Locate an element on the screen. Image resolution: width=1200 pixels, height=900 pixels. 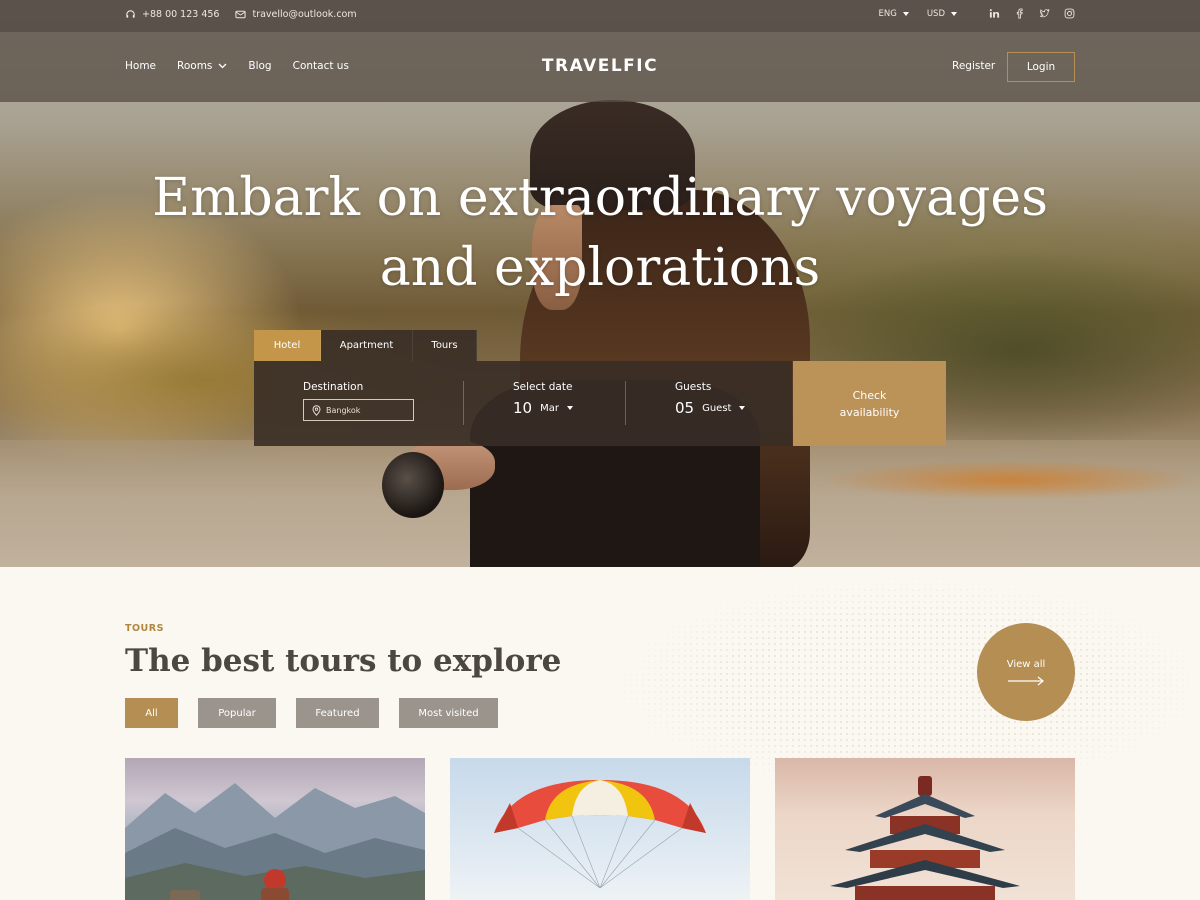
nav-rooms: Rooms is located at coordinates (202, 66).